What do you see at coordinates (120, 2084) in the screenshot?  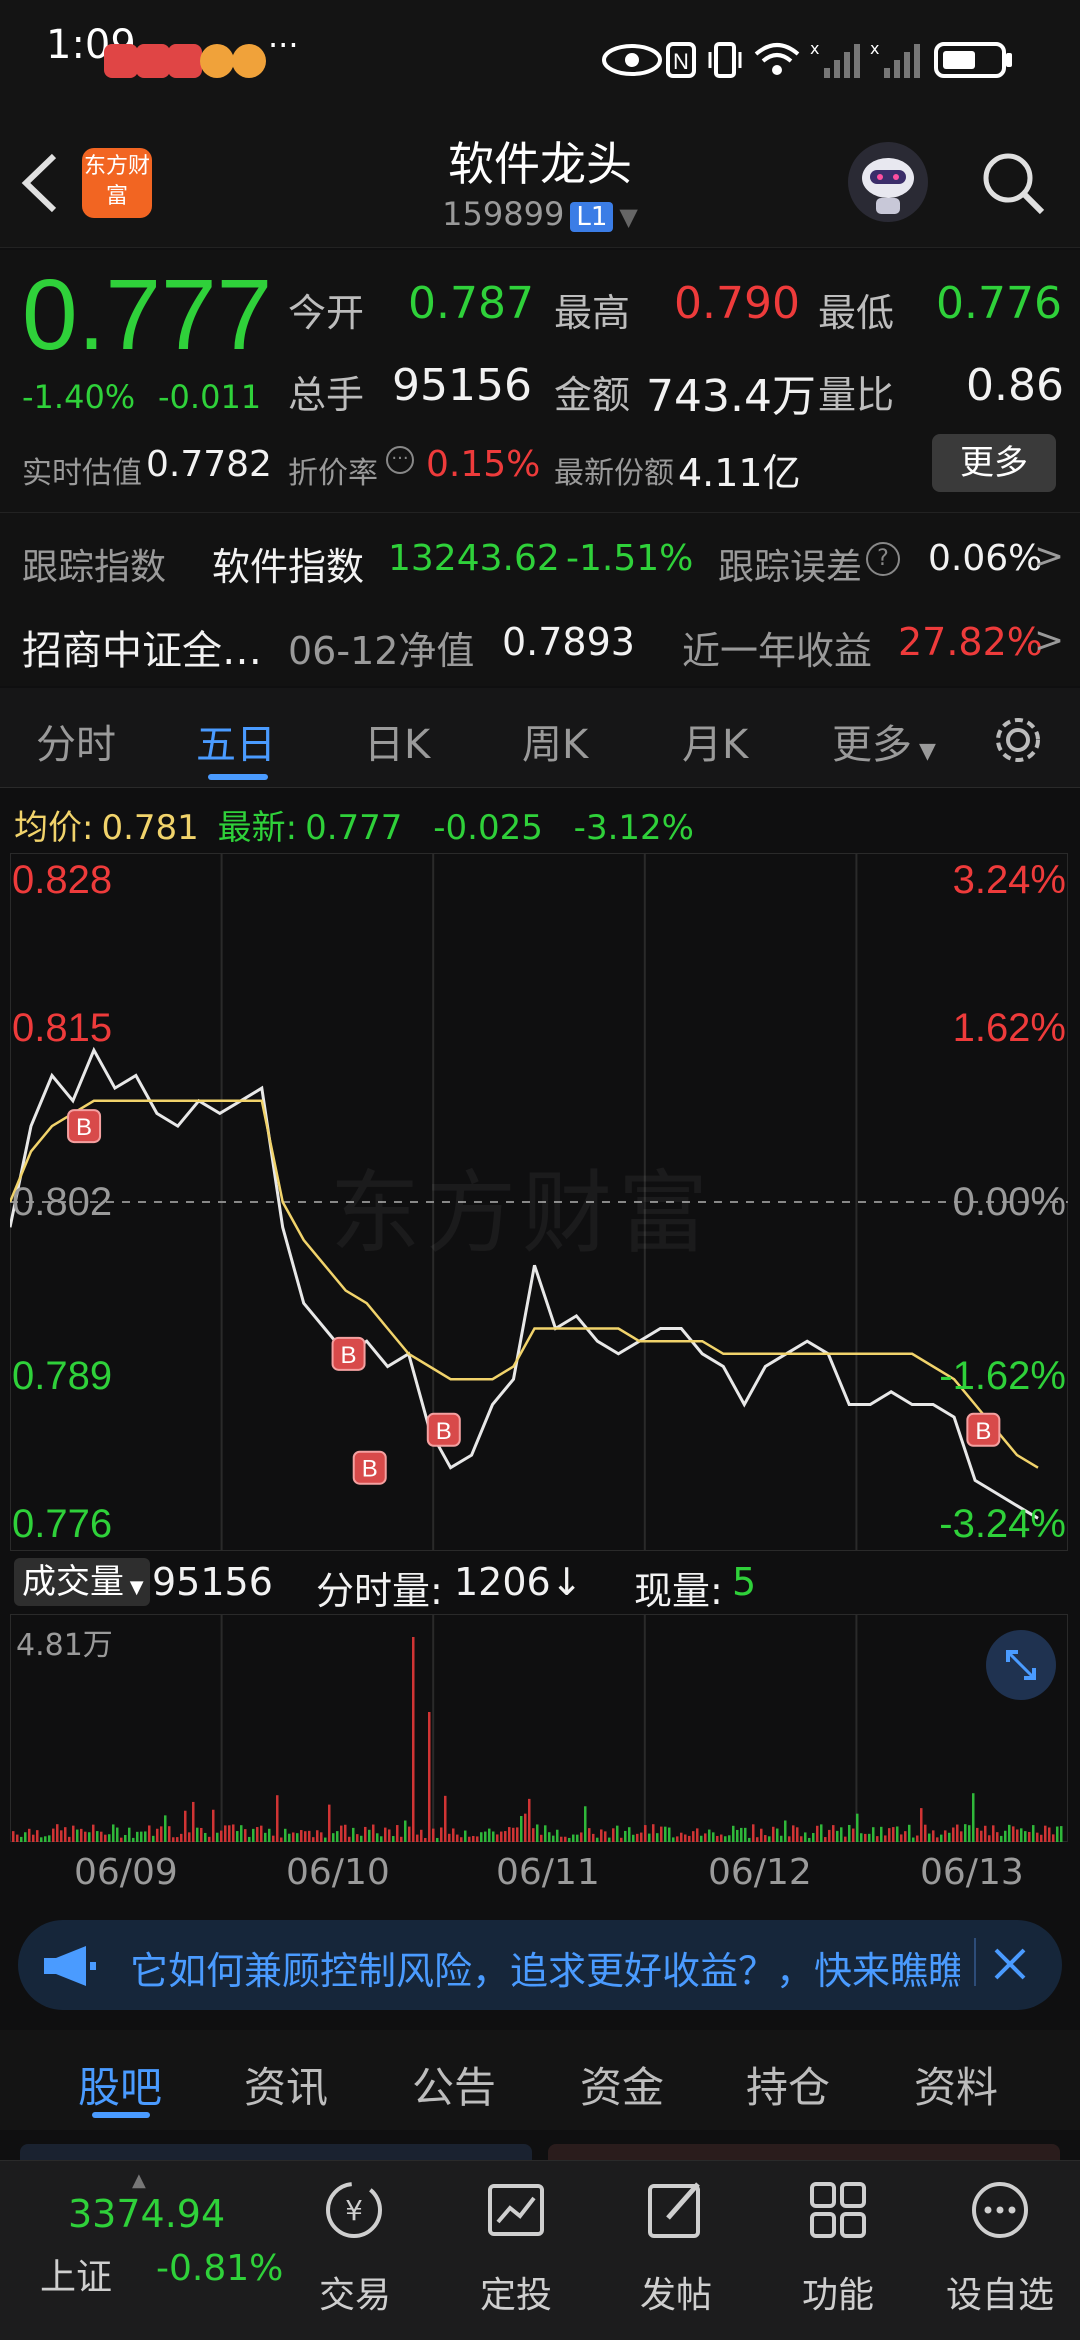 I see `tab-forum: 股吧` at bounding box center [120, 2084].